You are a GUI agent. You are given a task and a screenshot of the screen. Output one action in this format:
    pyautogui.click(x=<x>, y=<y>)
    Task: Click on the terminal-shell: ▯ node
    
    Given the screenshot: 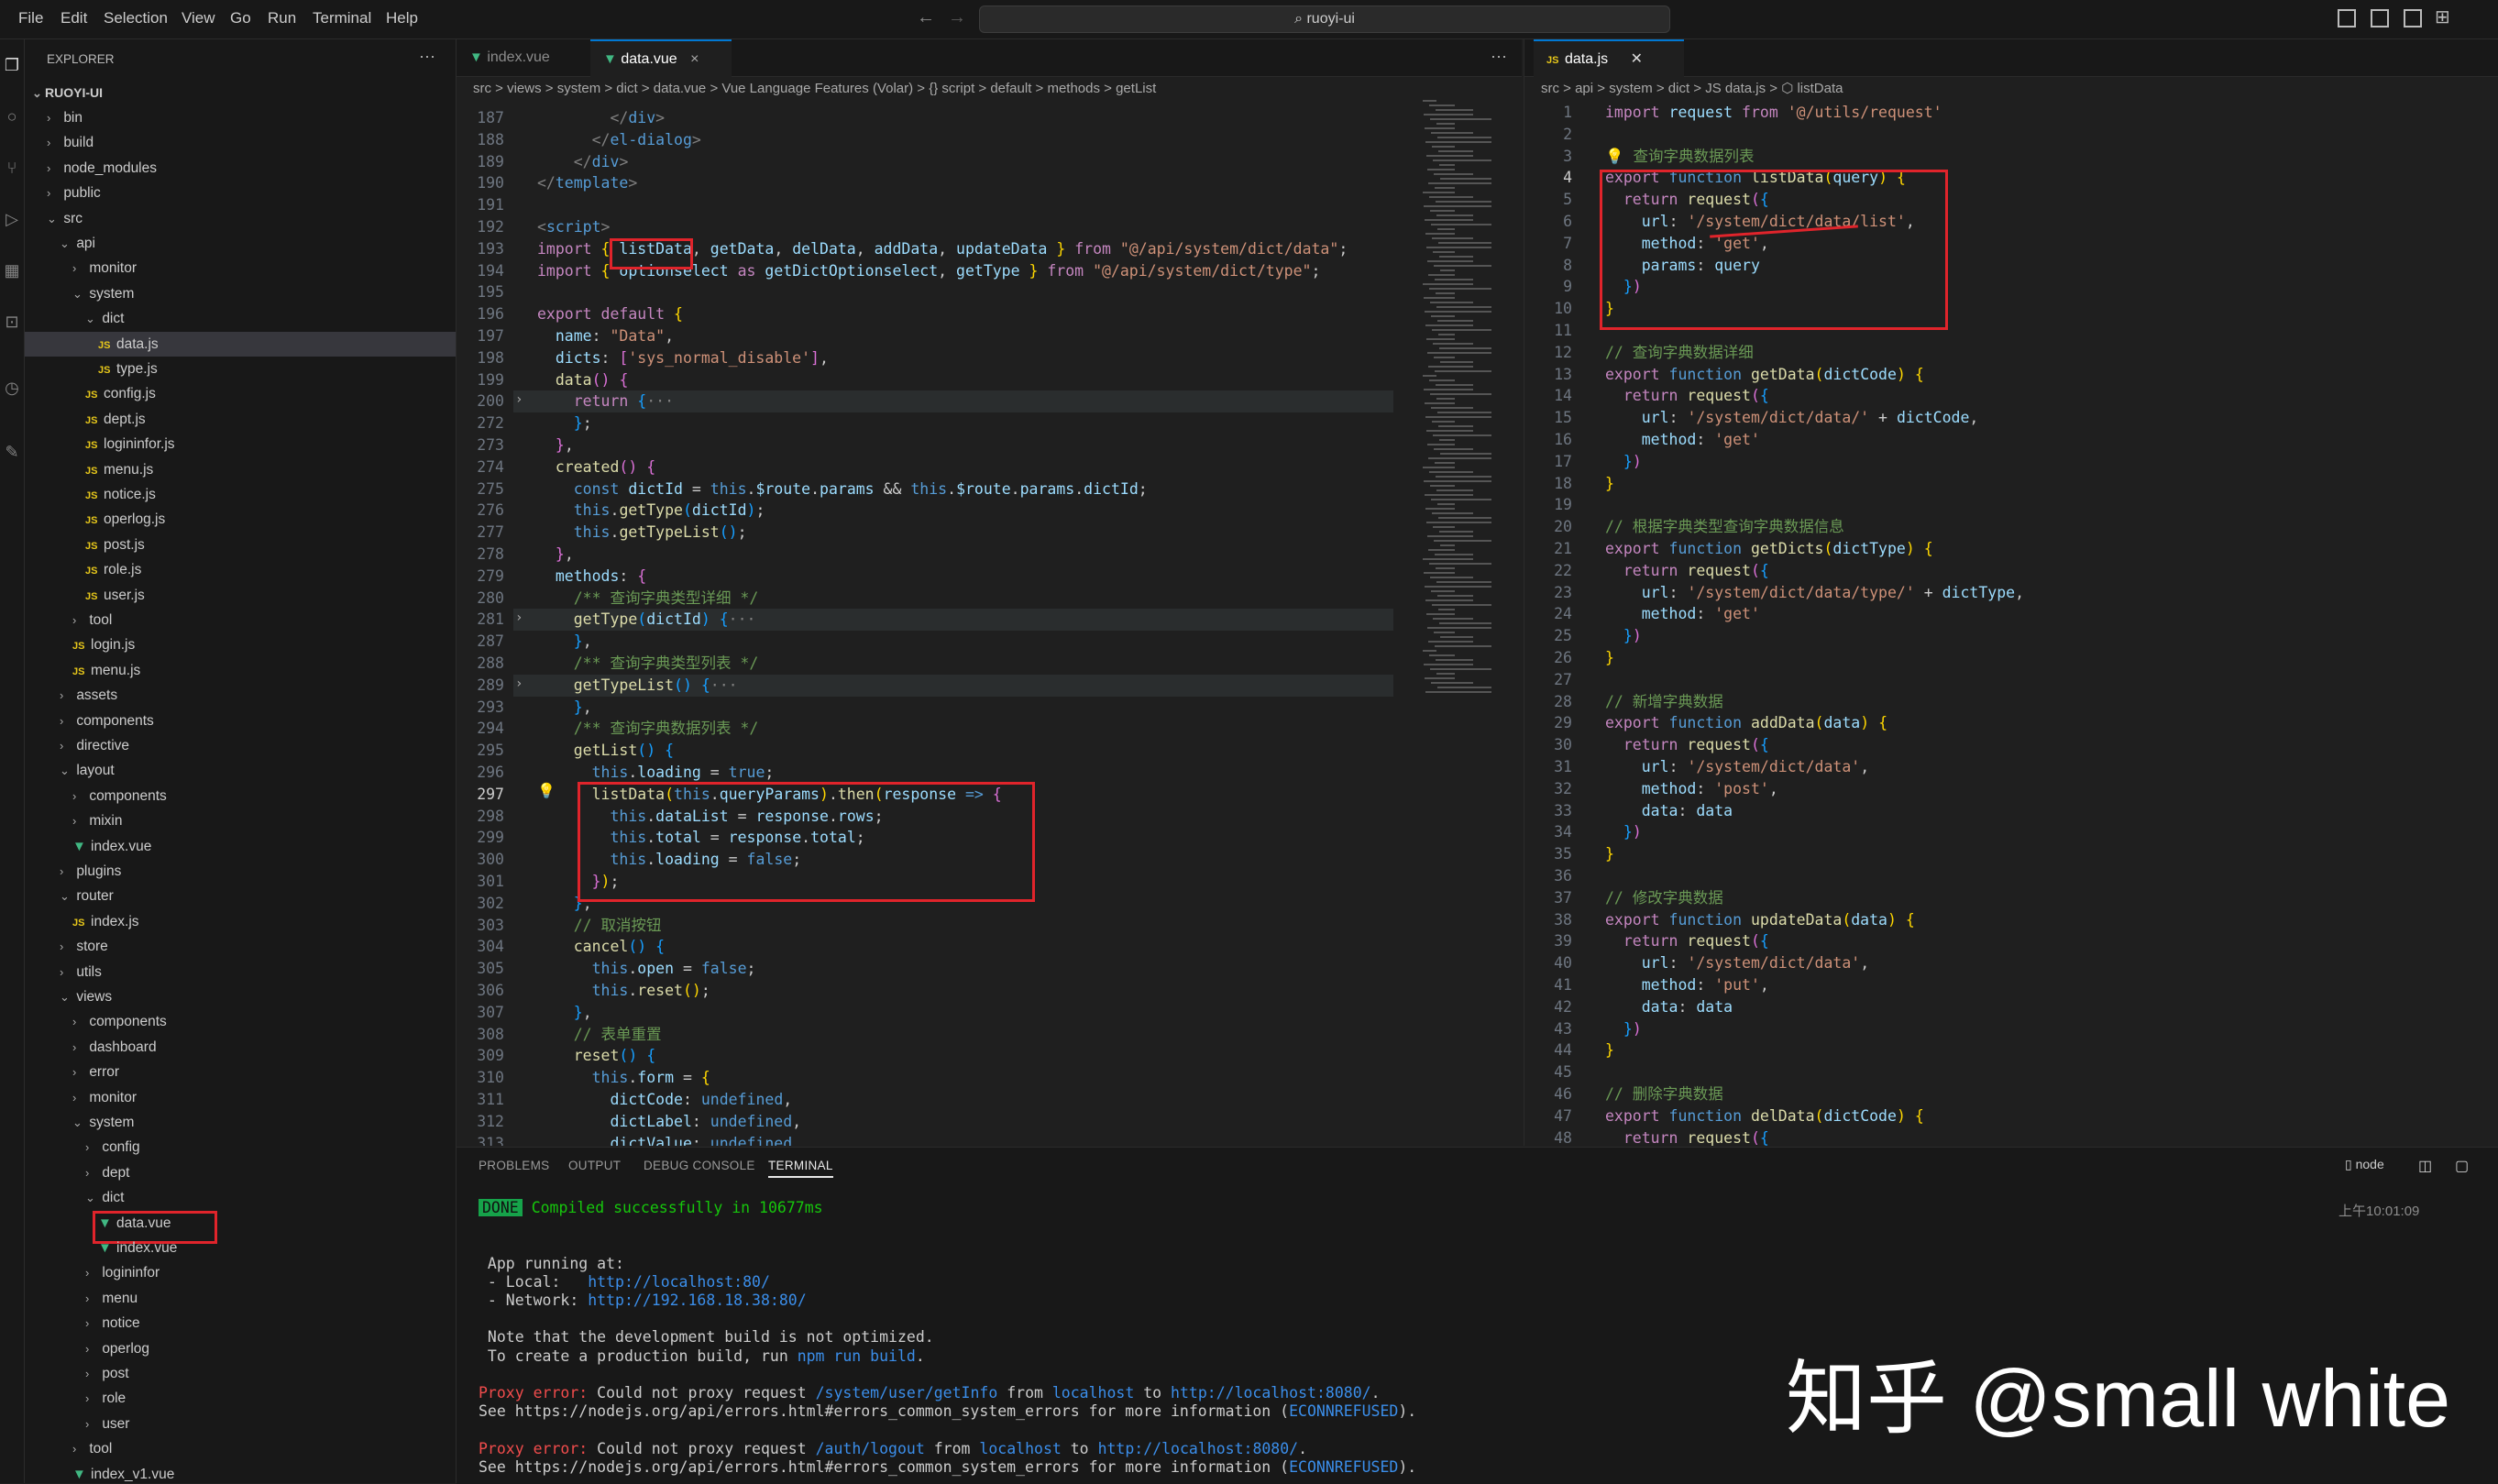 What is the action you would take?
    pyautogui.click(x=2364, y=1164)
    